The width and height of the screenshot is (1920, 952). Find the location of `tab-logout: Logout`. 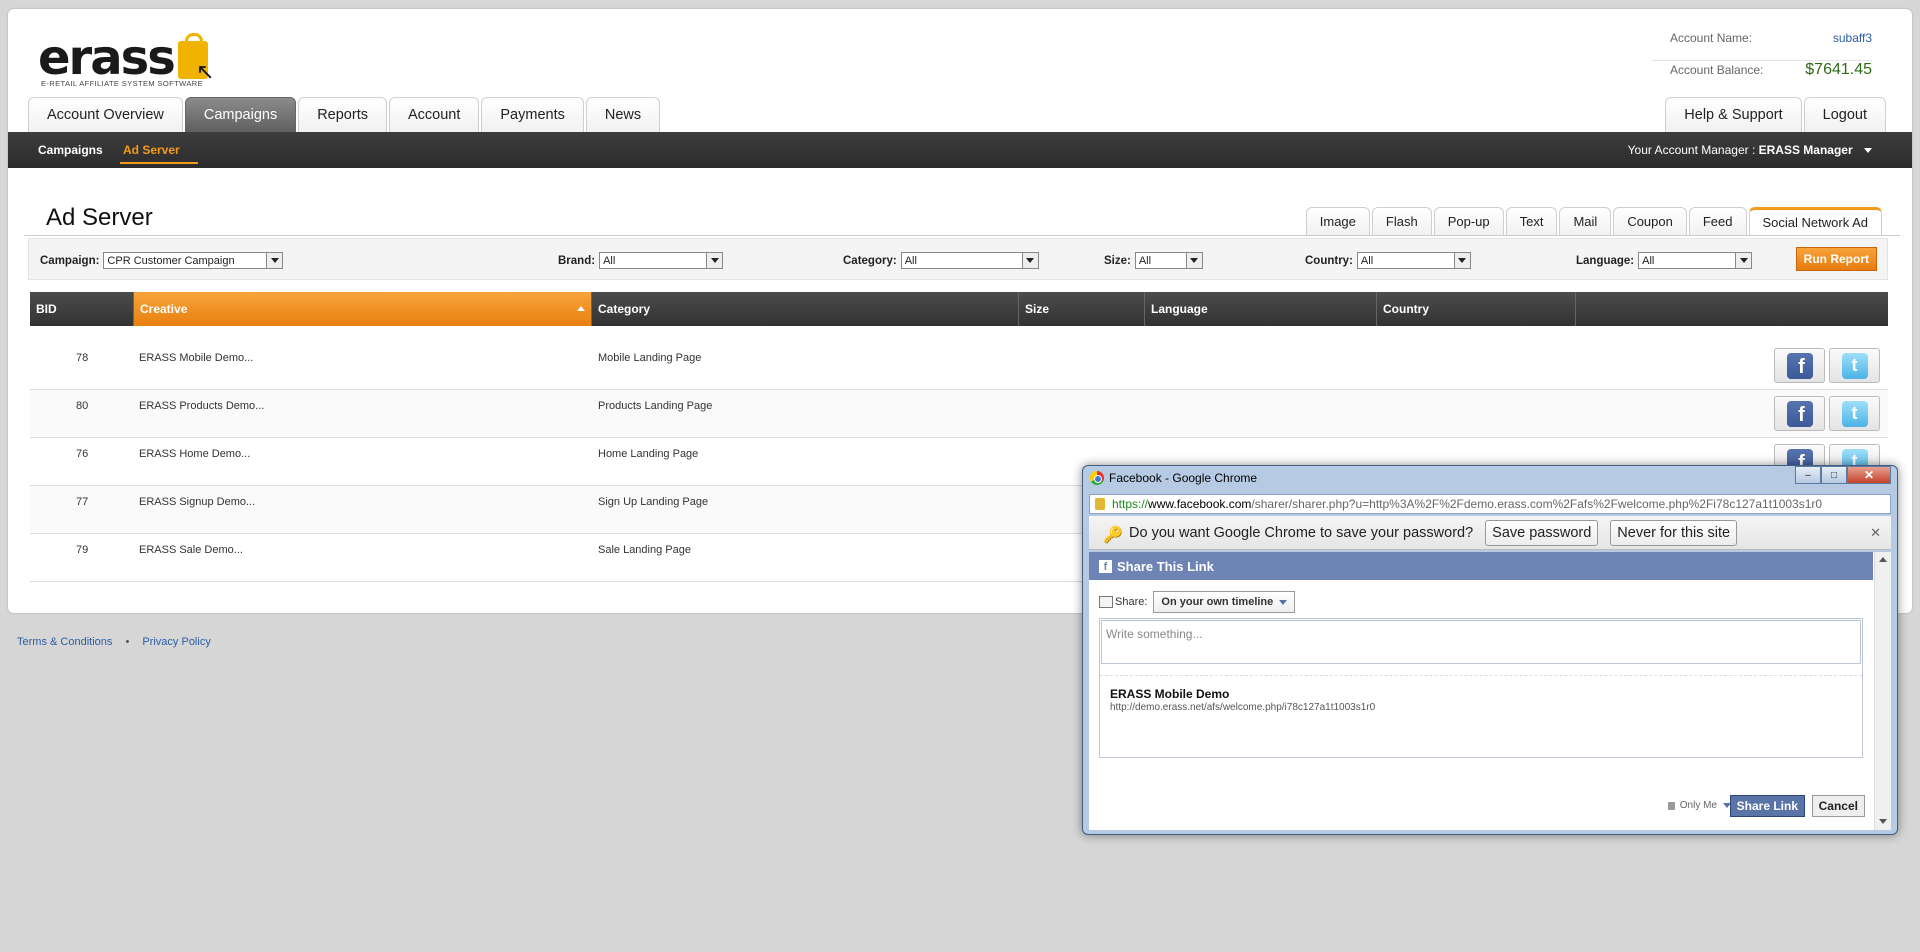

tab-logout: Logout is located at coordinates (1844, 114).